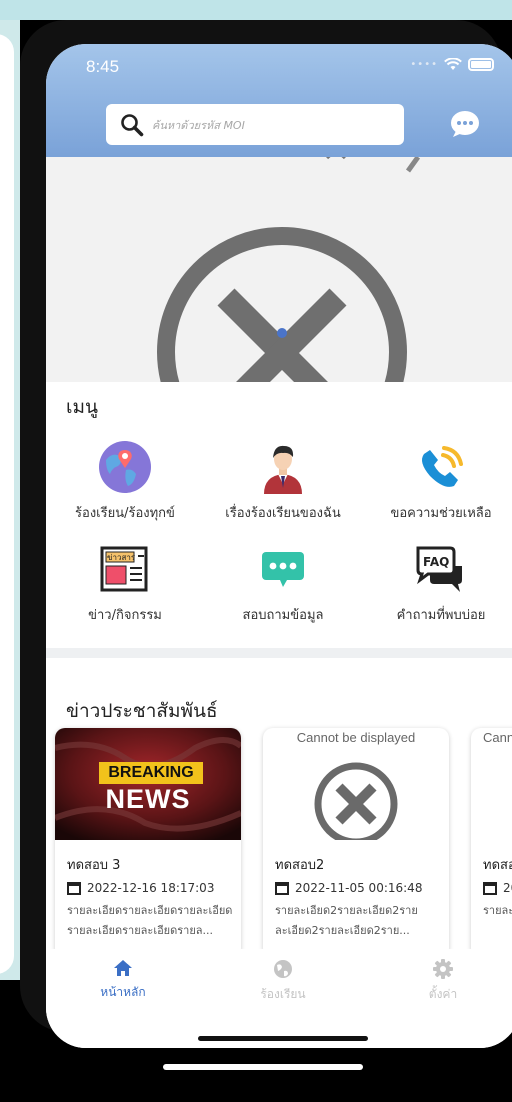  Describe the element at coordinates (123, 980) in the screenshot. I see `tab-home: หน้าหลัก` at that location.